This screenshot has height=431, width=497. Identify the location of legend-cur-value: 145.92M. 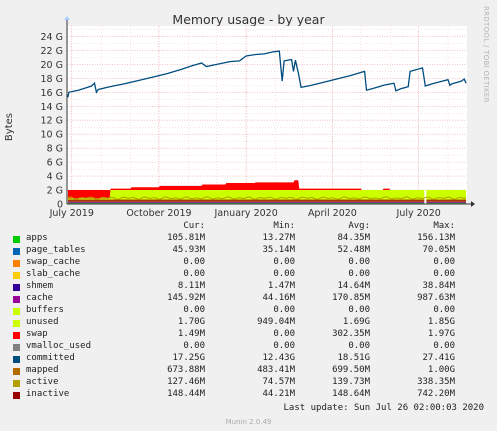
(186, 298).